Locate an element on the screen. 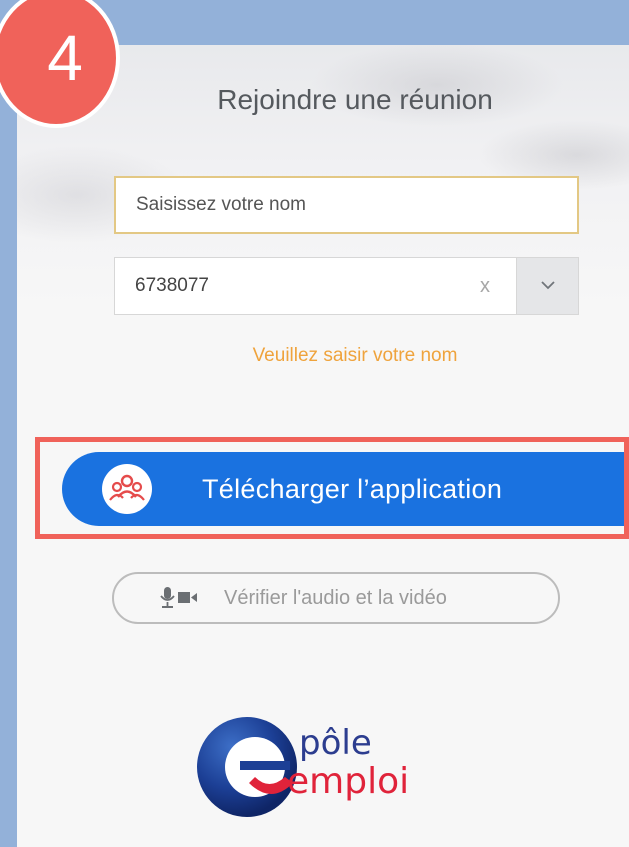  mic-camera-icon is located at coordinates (178, 597).